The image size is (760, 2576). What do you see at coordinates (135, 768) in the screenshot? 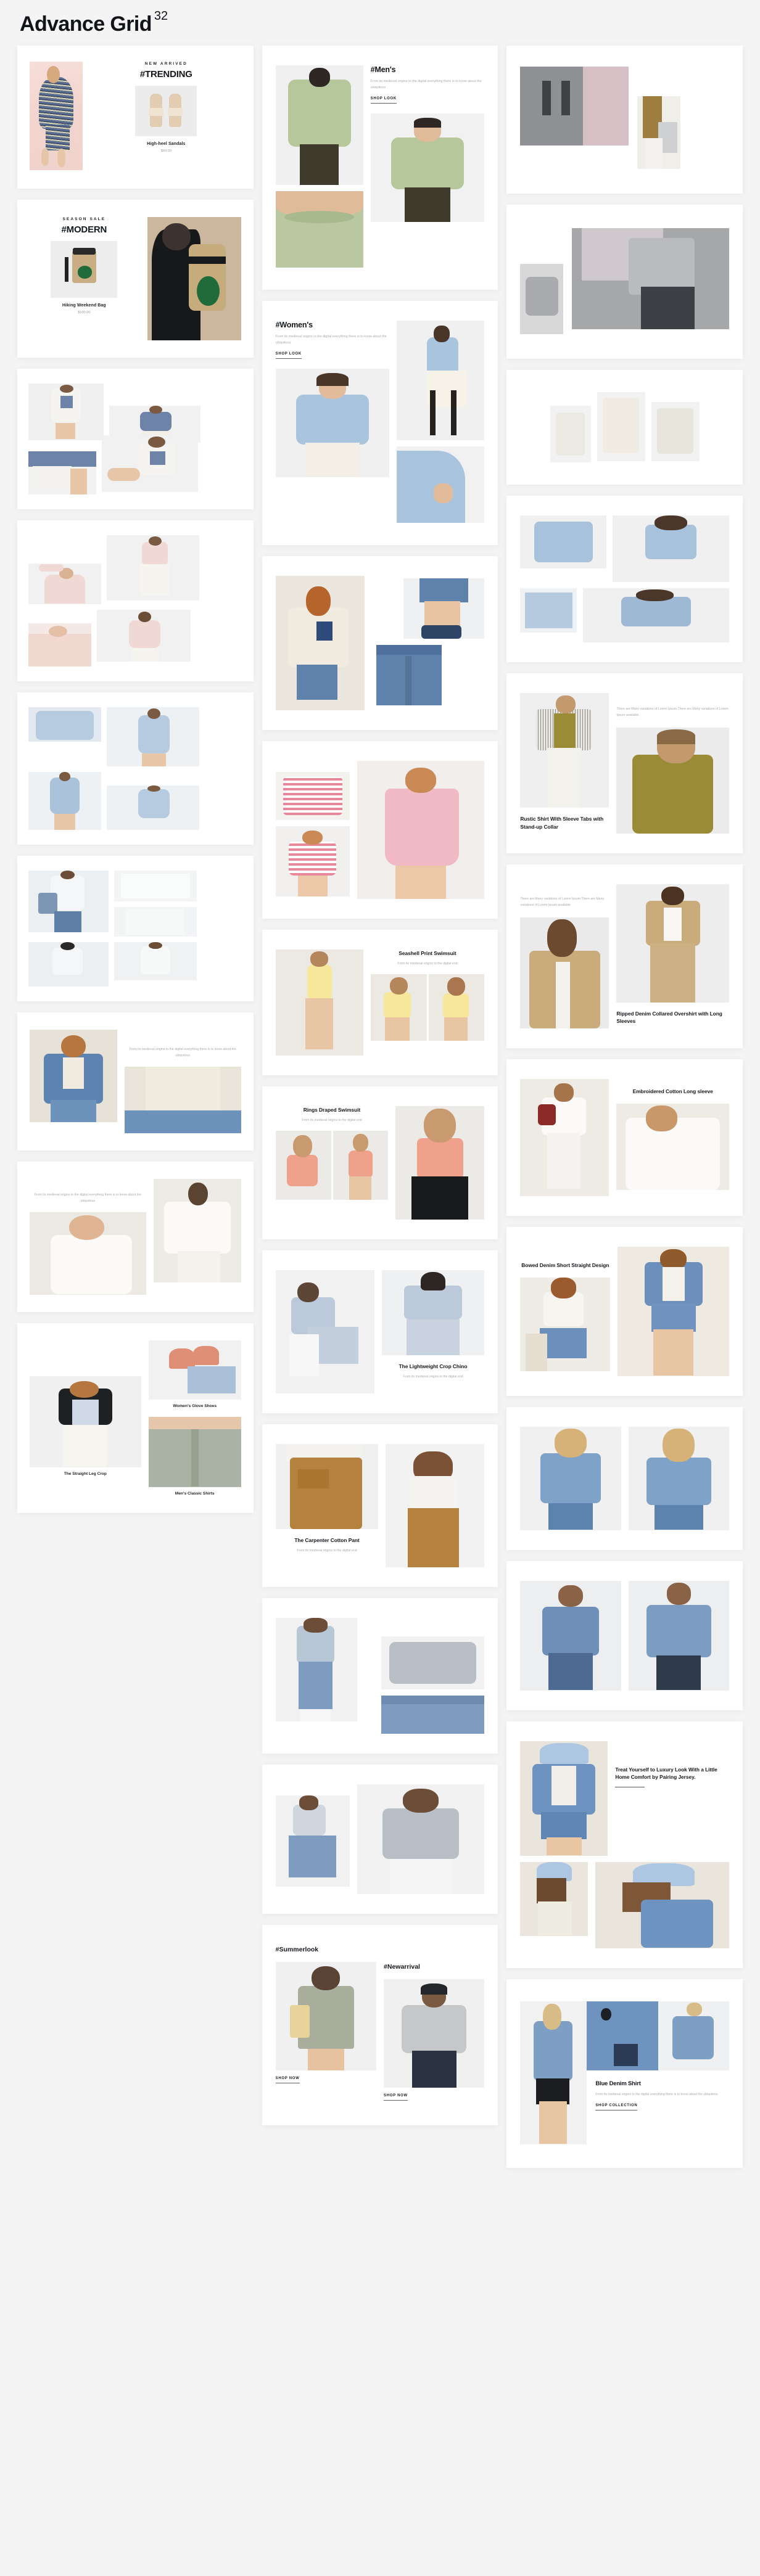
I see `card-blue-dress-collage` at bounding box center [135, 768].